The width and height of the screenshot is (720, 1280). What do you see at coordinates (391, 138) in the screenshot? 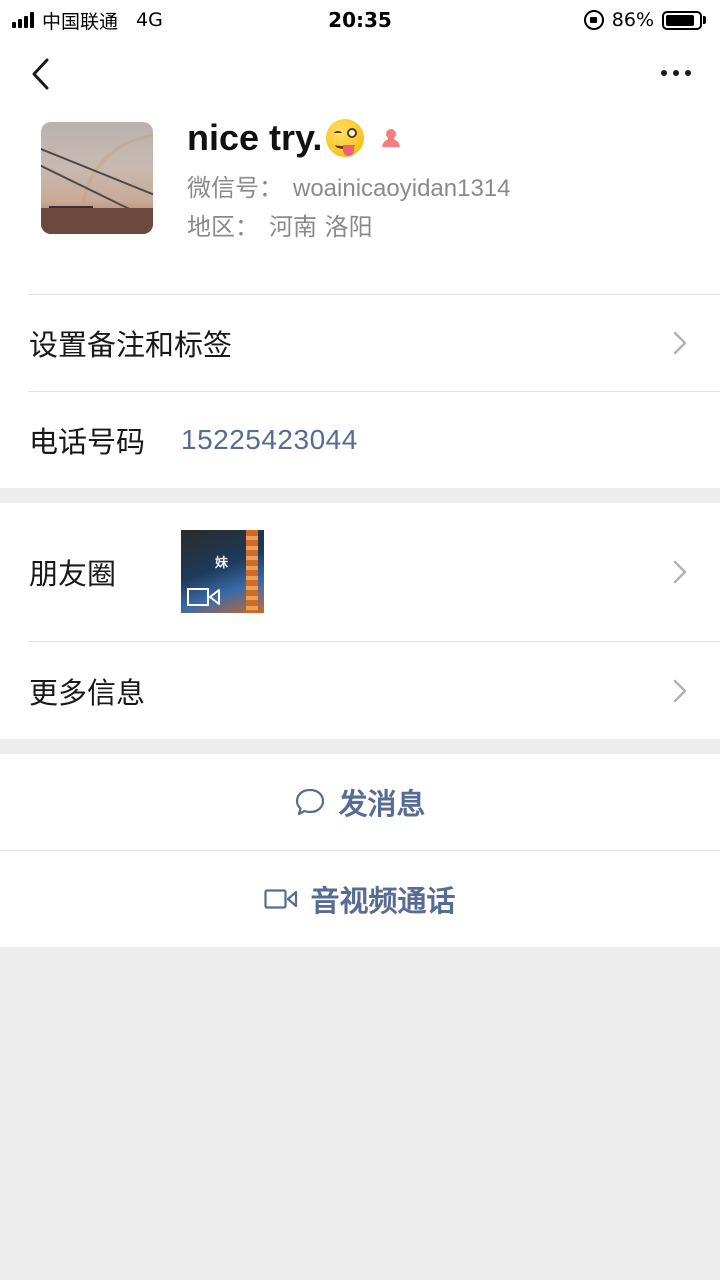
I see `female-icon` at bounding box center [391, 138].